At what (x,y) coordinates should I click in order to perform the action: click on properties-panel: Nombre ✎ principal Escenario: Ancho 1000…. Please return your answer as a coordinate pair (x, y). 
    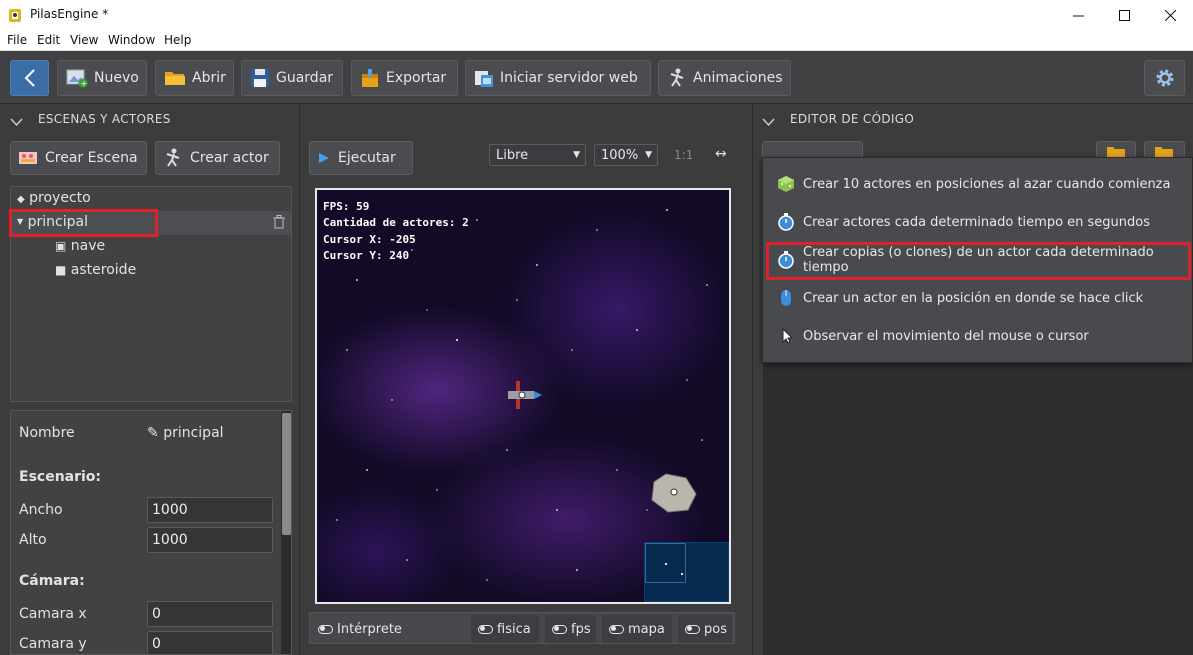
    Looking at the image, I should click on (151, 532).